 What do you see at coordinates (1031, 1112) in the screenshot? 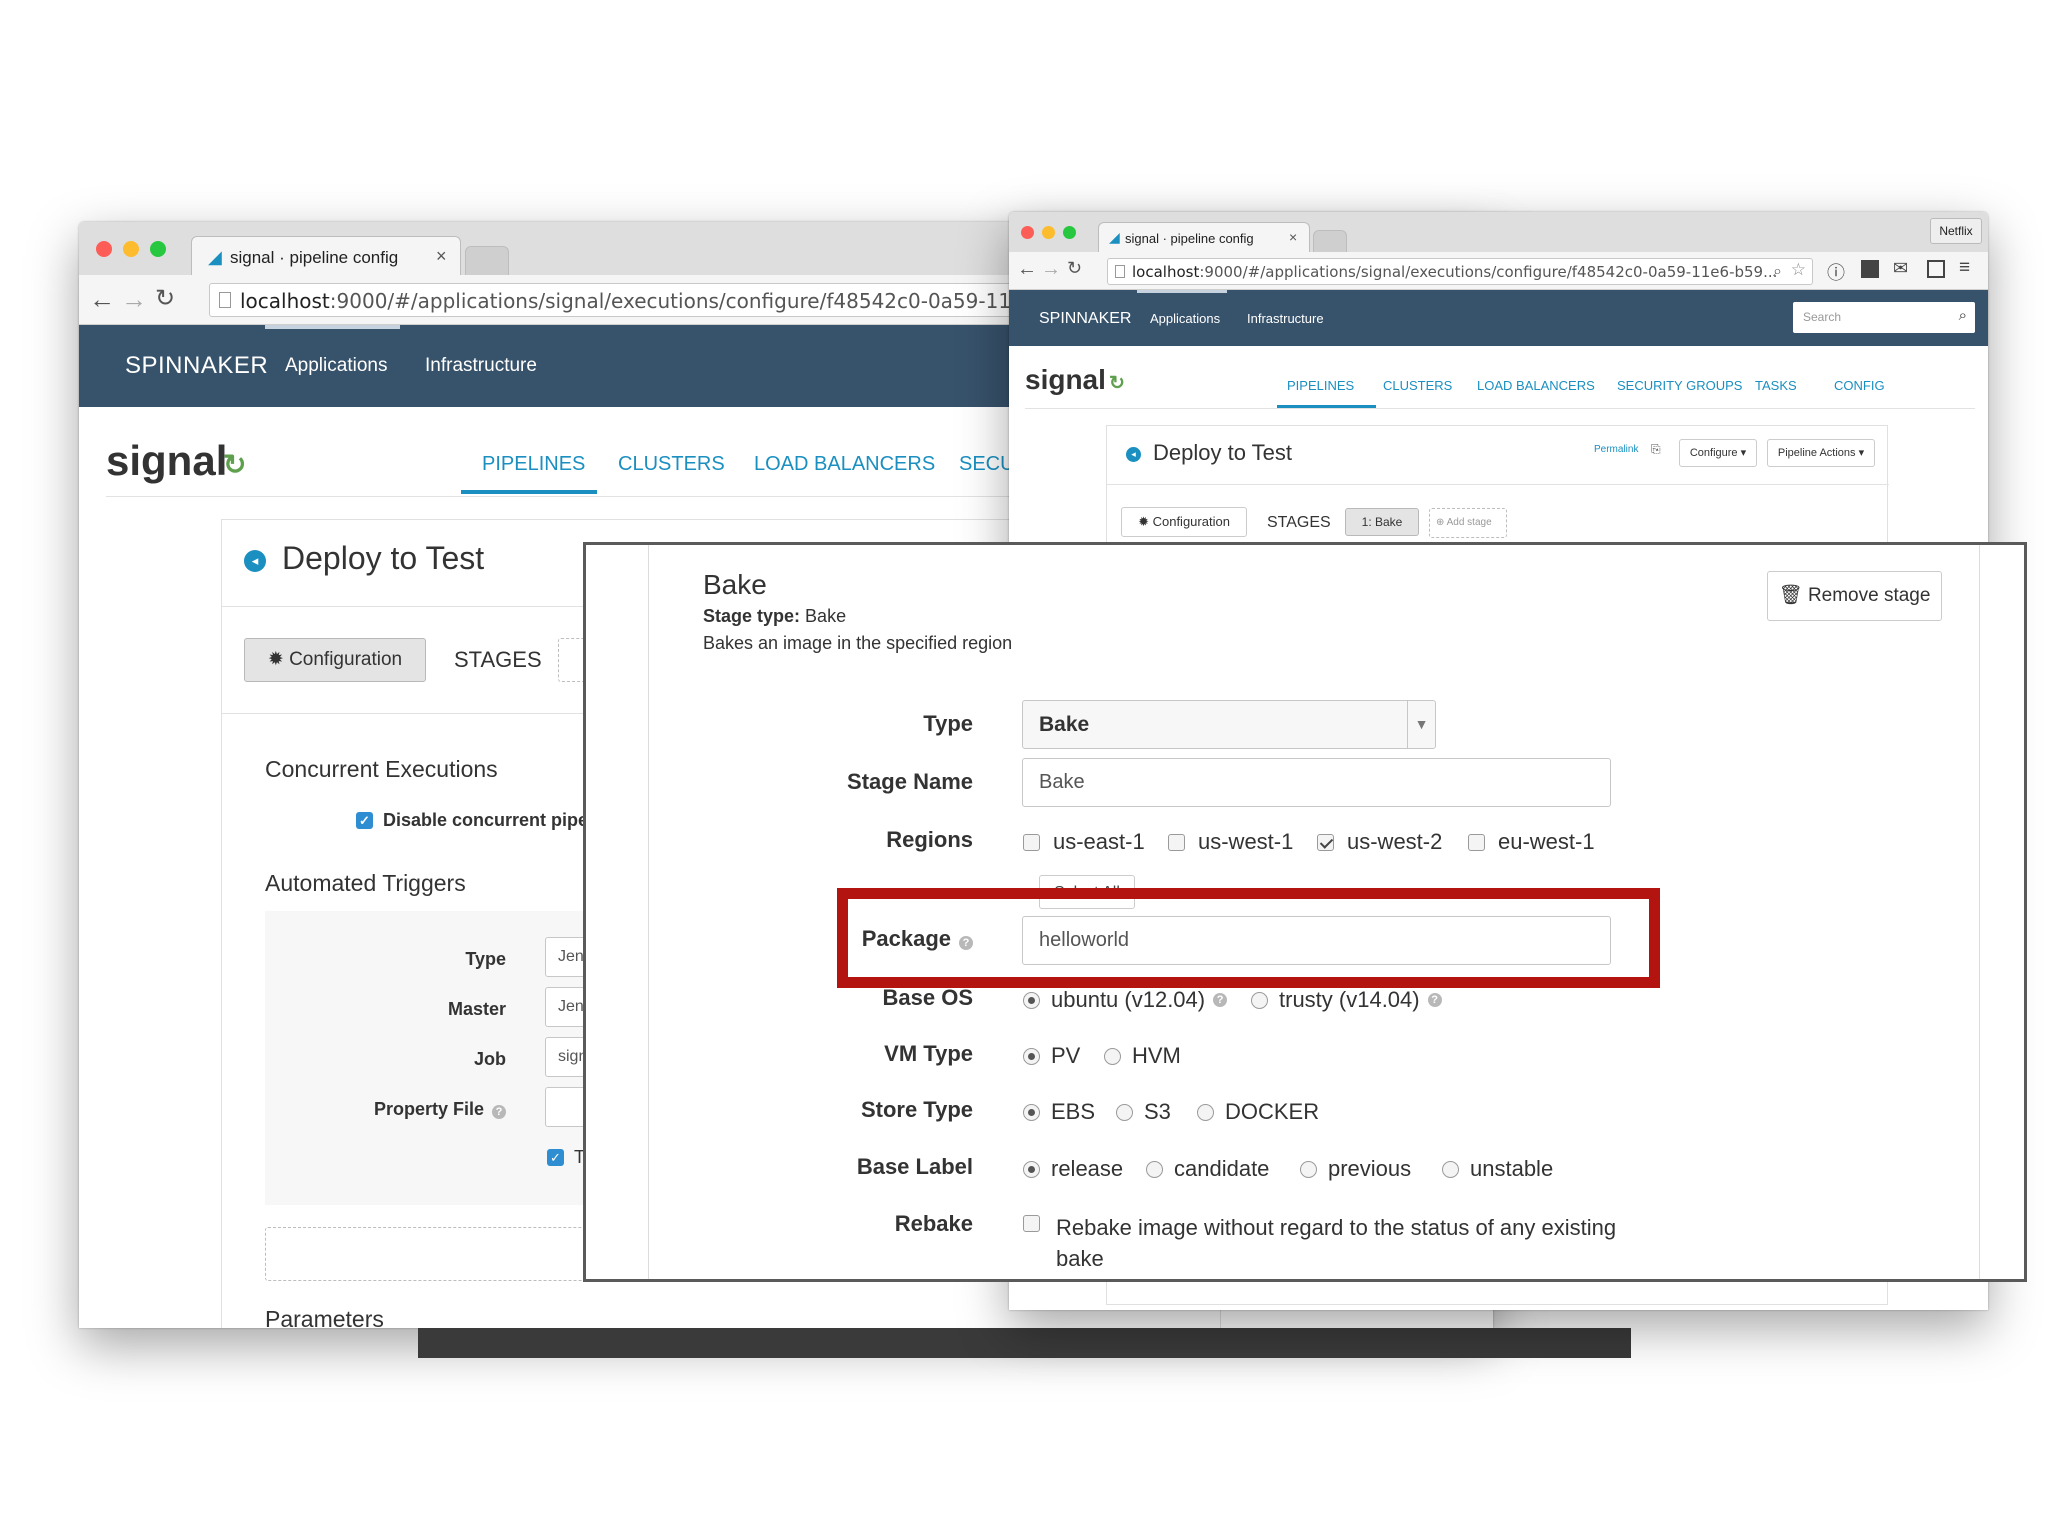
I see `radio-selected-icon` at bounding box center [1031, 1112].